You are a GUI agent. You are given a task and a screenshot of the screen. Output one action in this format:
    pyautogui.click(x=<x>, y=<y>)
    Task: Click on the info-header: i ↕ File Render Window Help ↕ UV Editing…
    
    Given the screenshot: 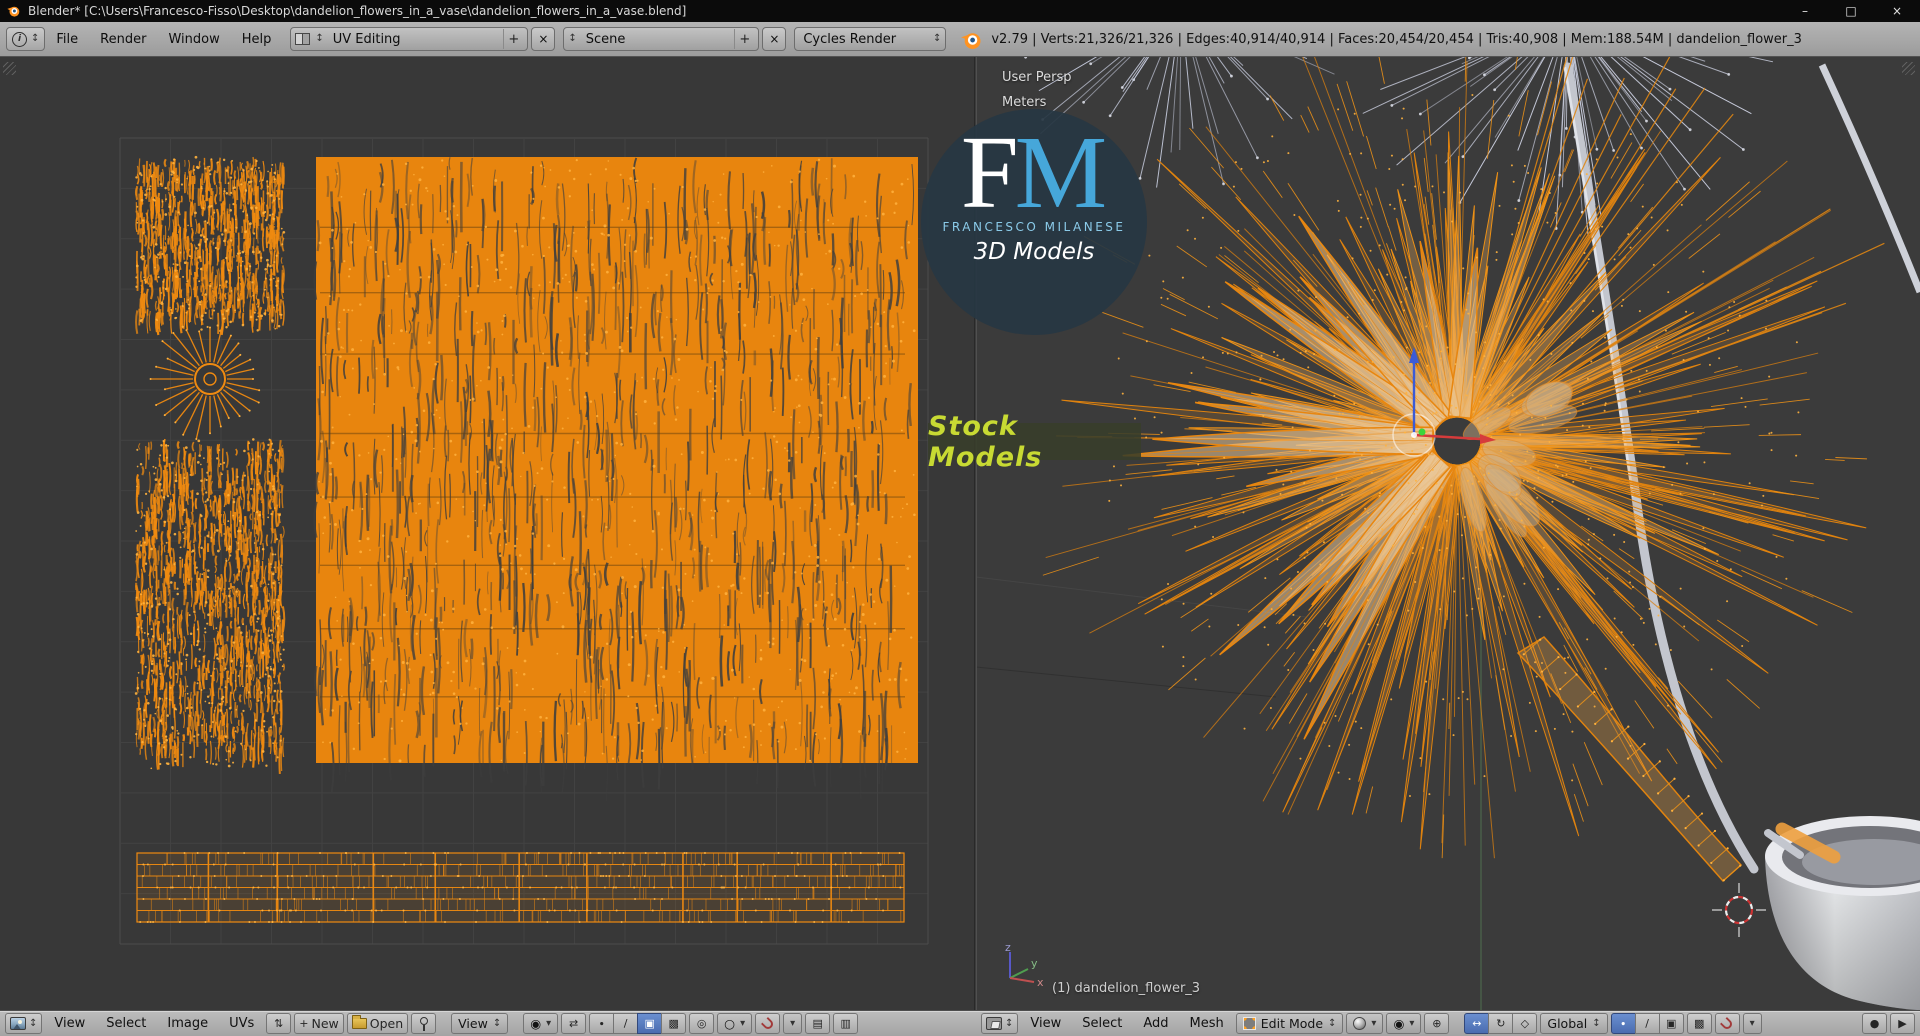 What is the action you would take?
    pyautogui.click(x=960, y=39)
    